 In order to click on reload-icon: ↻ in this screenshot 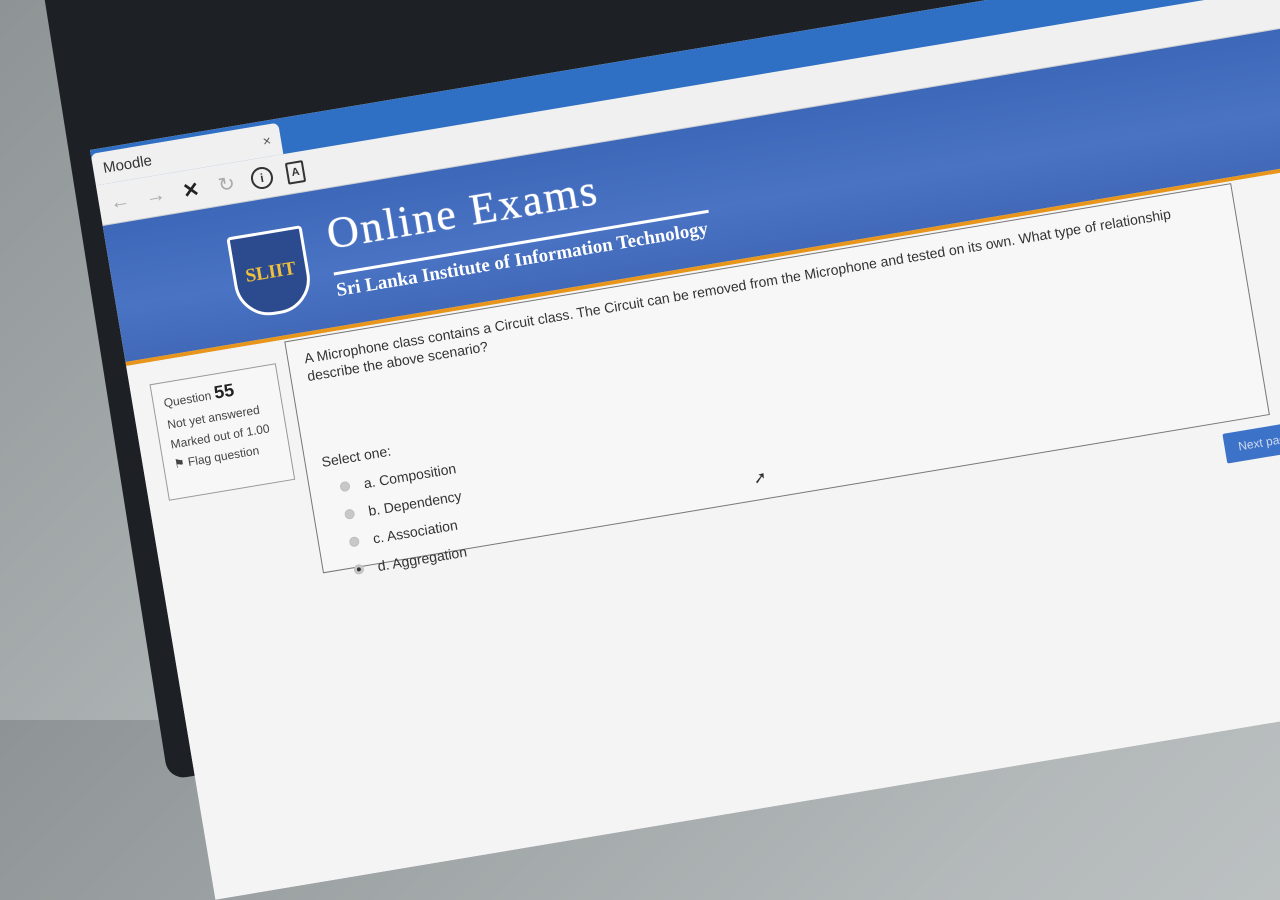, I will do `click(227, 184)`.